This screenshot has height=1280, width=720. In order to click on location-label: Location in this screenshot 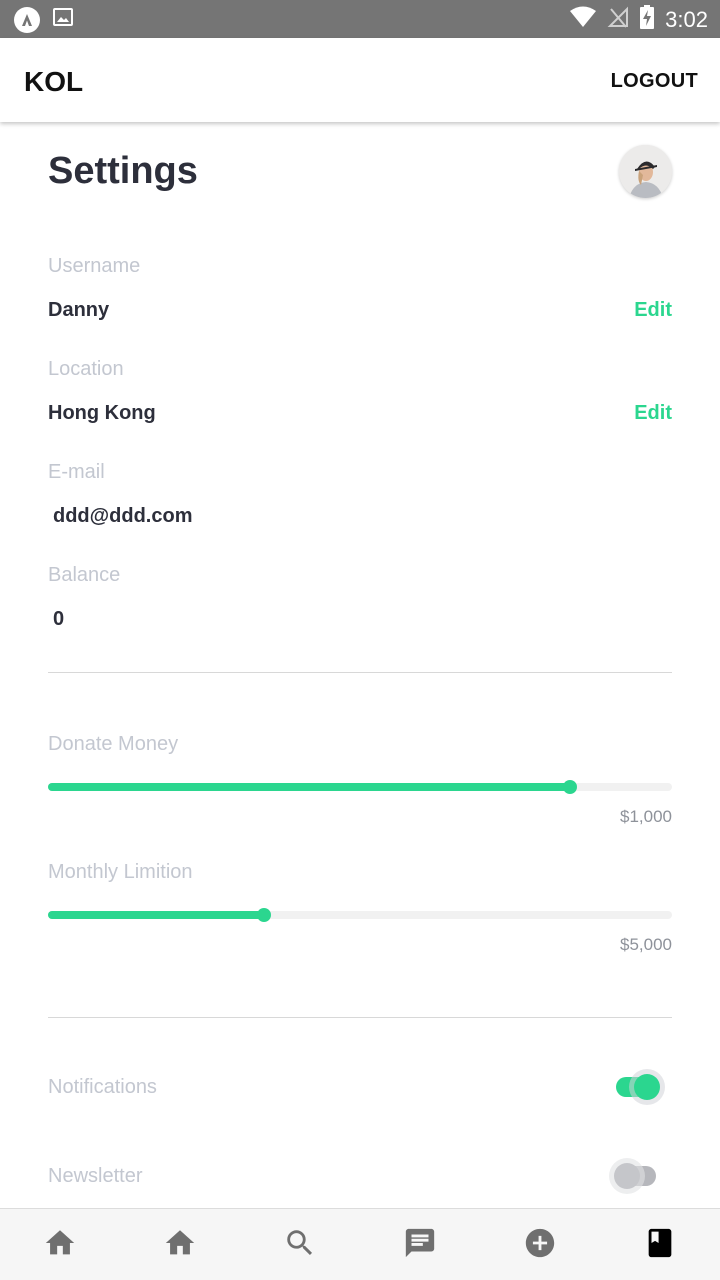, I will do `click(86, 369)`.